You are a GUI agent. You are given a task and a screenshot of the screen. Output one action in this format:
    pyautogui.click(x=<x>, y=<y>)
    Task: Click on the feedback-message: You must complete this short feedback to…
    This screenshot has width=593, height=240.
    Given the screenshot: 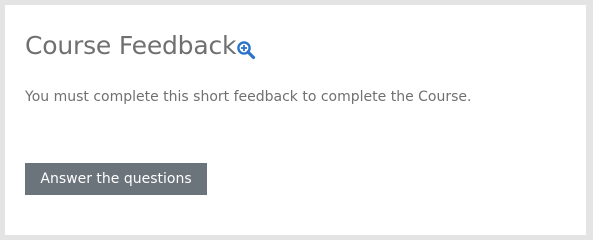 What is the action you would take?
    pyautogui.click(x=248, y=97)
    